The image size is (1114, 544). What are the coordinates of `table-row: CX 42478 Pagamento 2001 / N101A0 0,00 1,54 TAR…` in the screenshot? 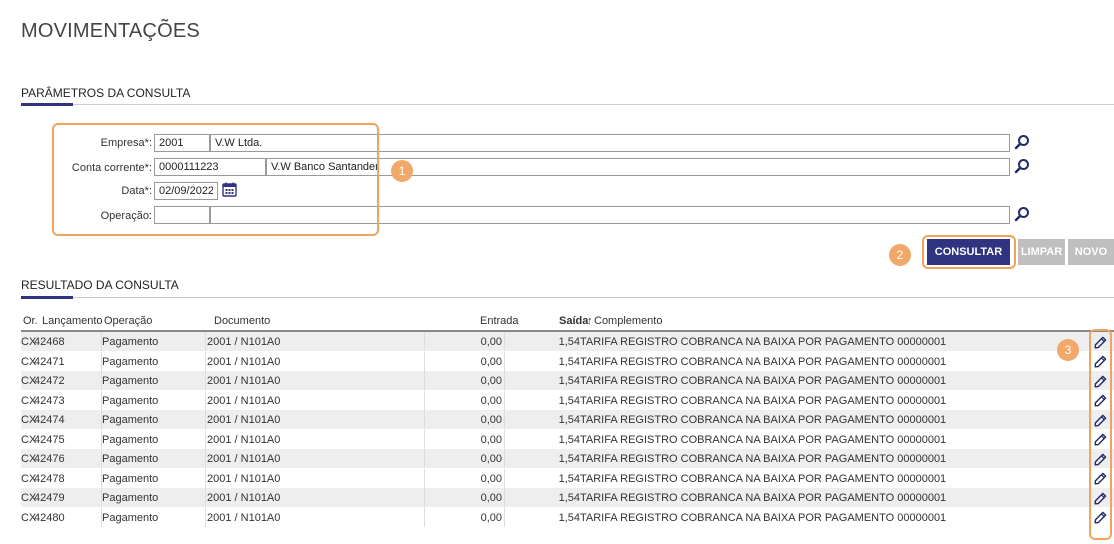 It's located at (567, 478).